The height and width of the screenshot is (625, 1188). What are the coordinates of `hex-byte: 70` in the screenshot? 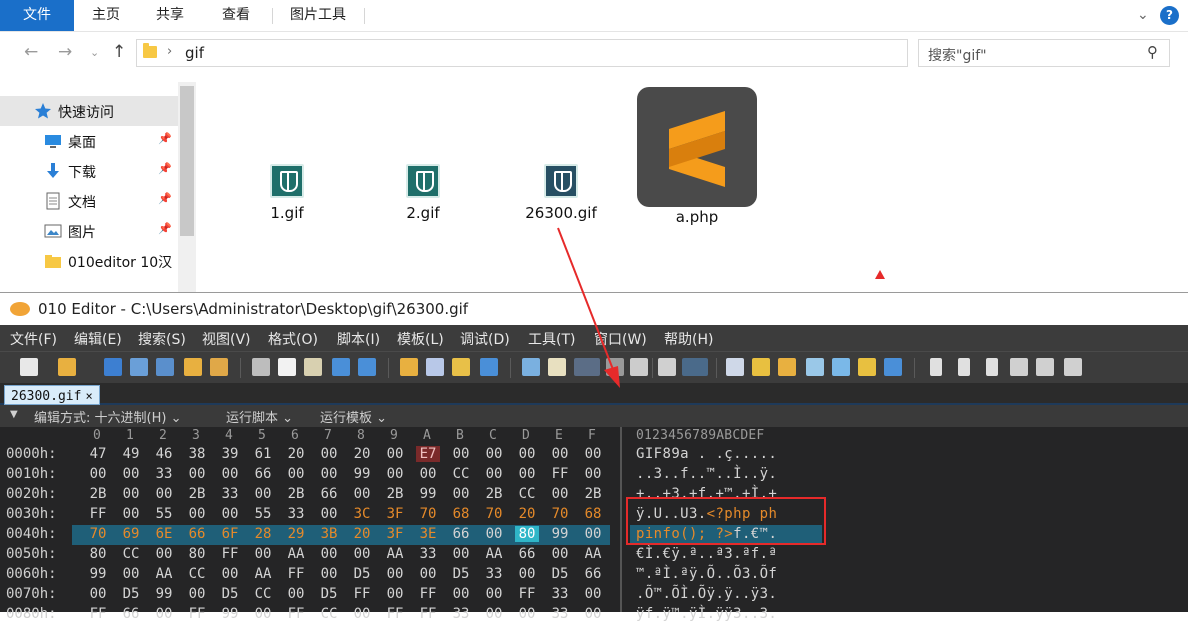 It's located at (428, 514).